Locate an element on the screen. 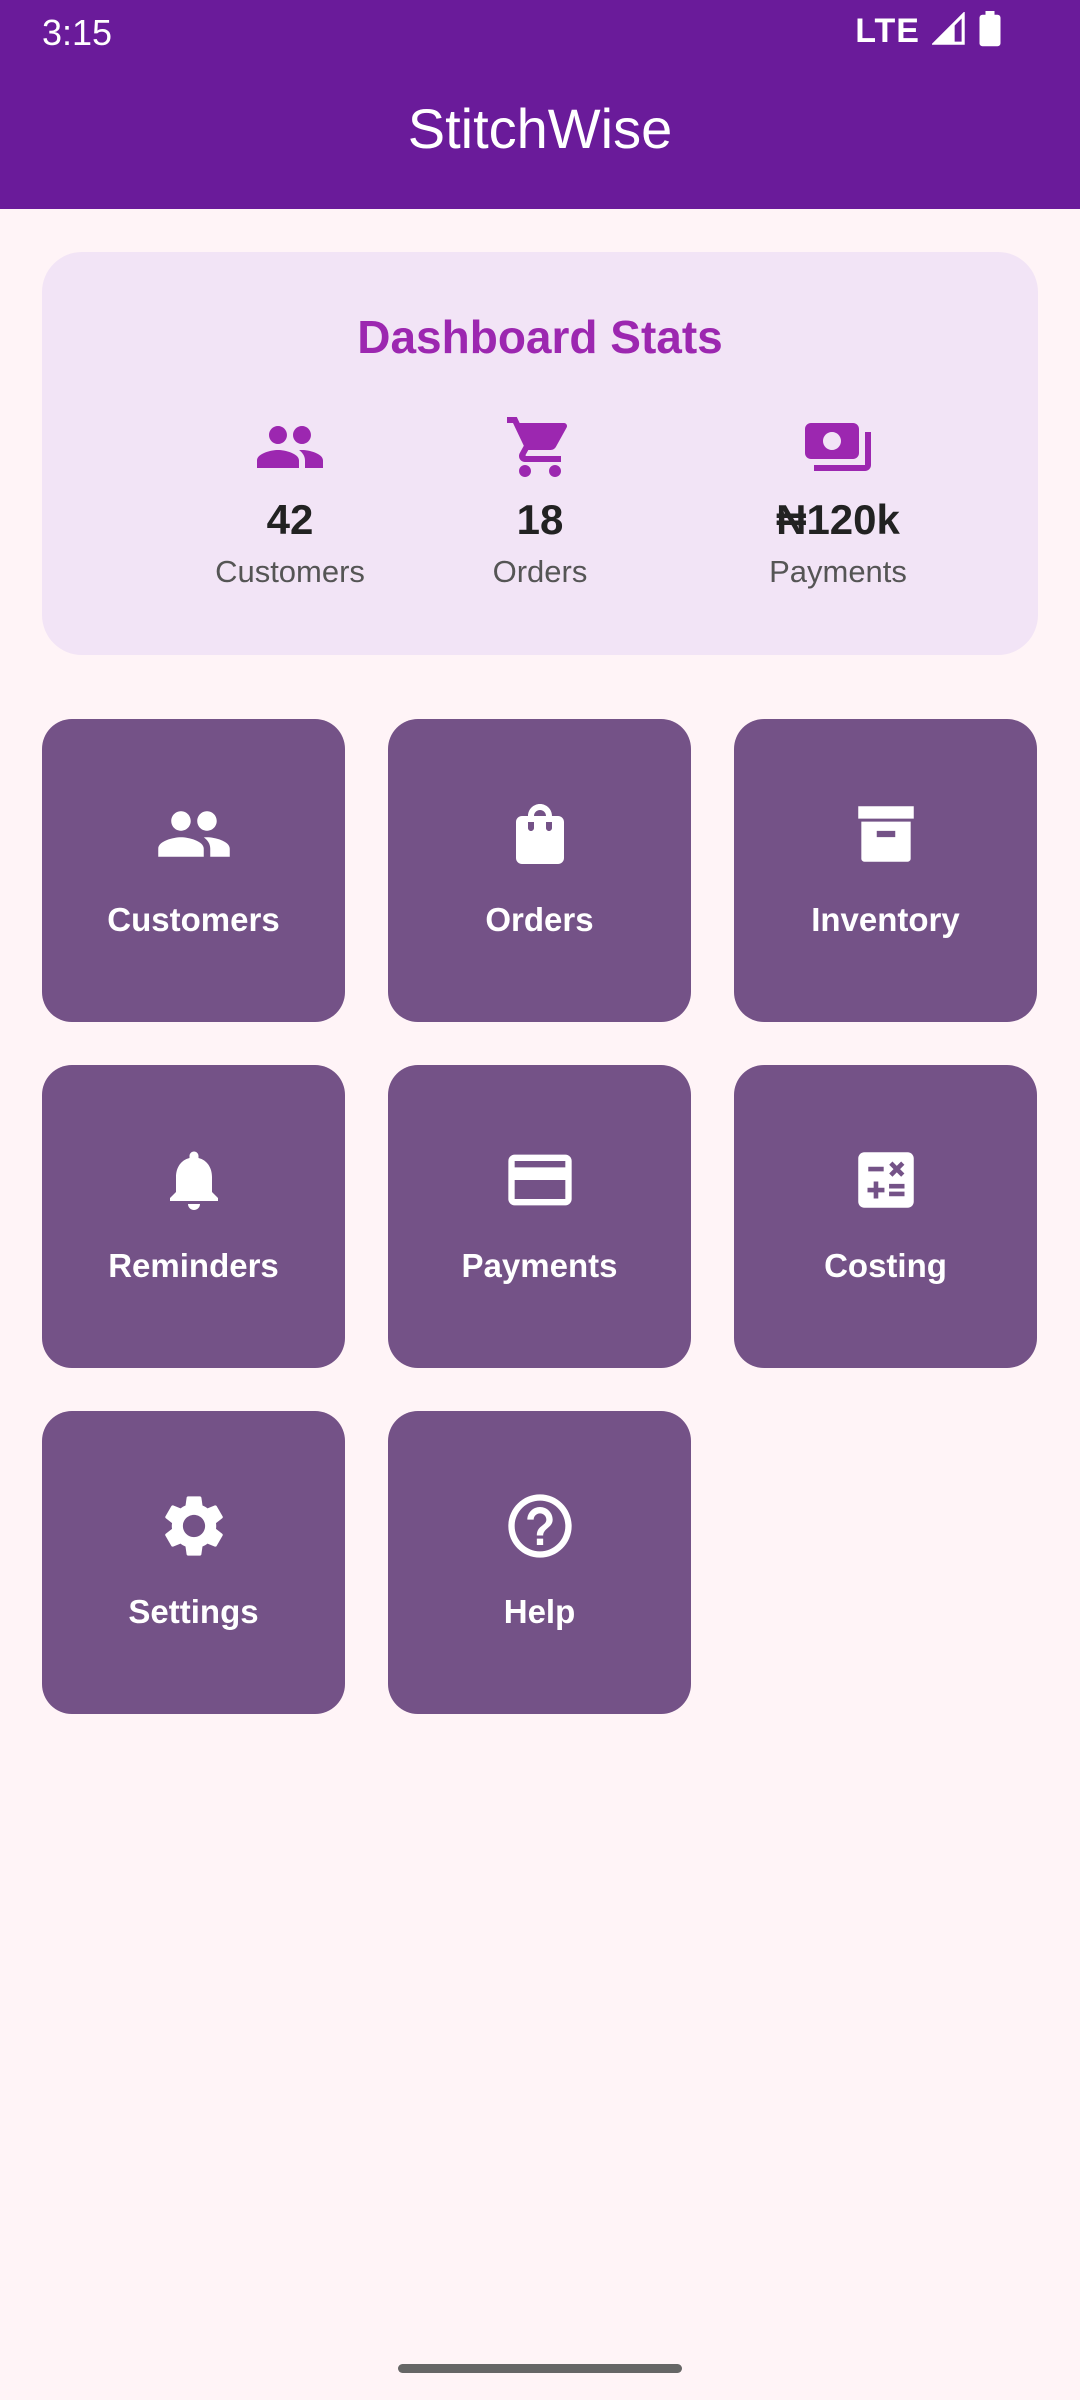 The height and width of the screenshot is (2400, 1080). tile-label: Inventory is located at coordinates (885, 919).